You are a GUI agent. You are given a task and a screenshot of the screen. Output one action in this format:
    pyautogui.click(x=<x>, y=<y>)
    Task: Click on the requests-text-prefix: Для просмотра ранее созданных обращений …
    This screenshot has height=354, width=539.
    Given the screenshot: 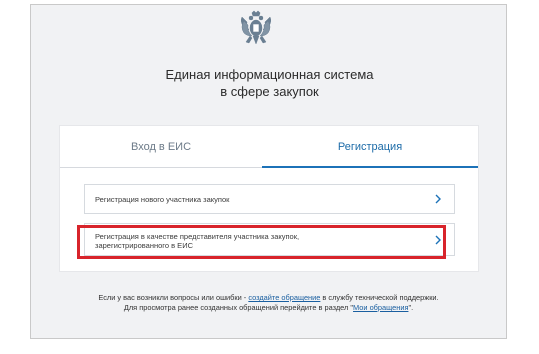 What is the action you would take?
    pyautogui.click(x=238, y=307)
    